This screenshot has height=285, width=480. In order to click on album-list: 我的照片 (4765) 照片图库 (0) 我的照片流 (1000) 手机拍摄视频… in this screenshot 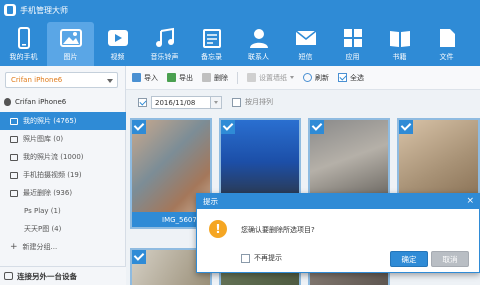, I will do `click(63, 184)`.